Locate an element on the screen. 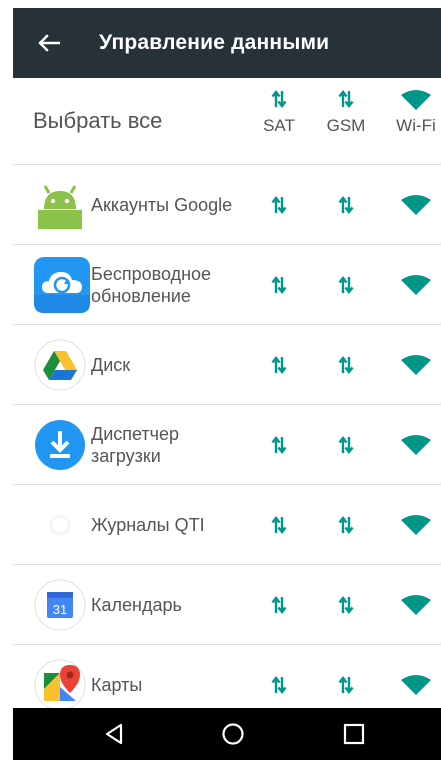 The width and height of the screenshot is (441, 760). app-name: Беспроводное обновление is located at coordinates (151, 285).